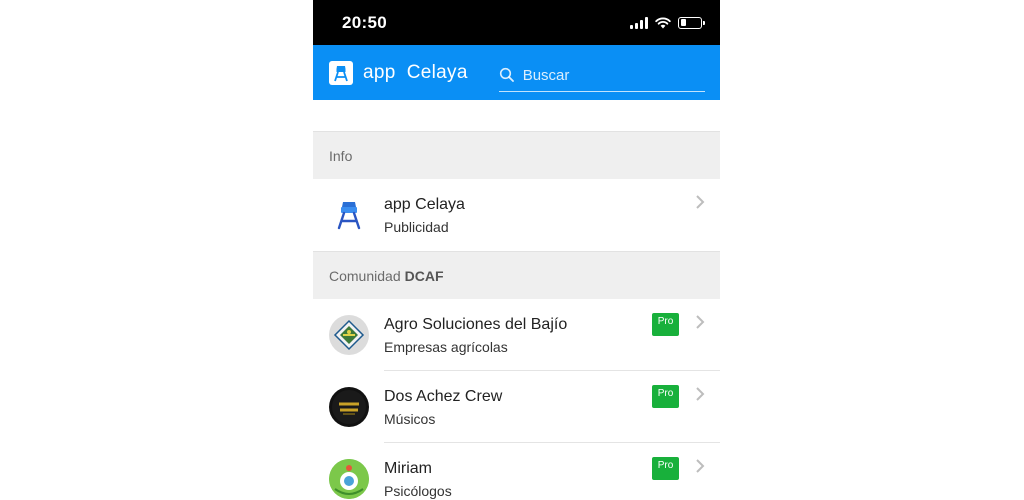 This screenshot has width=1024, height=500. I want to click on search-icon, so click(506, 74).